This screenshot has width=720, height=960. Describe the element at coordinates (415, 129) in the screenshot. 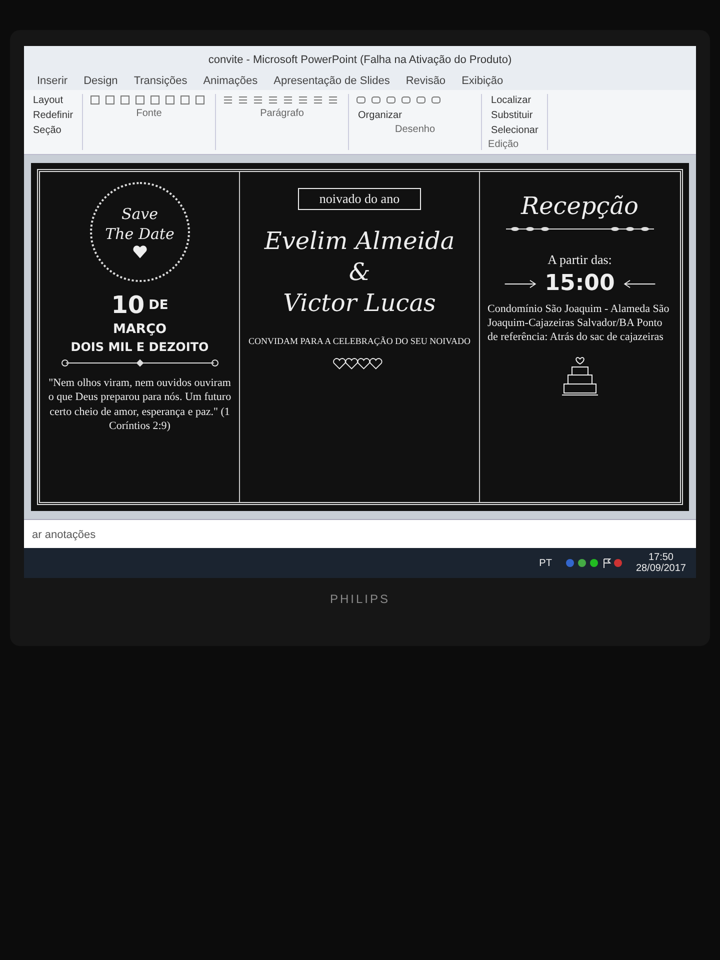

I see `group-label: Desenho` at that location.